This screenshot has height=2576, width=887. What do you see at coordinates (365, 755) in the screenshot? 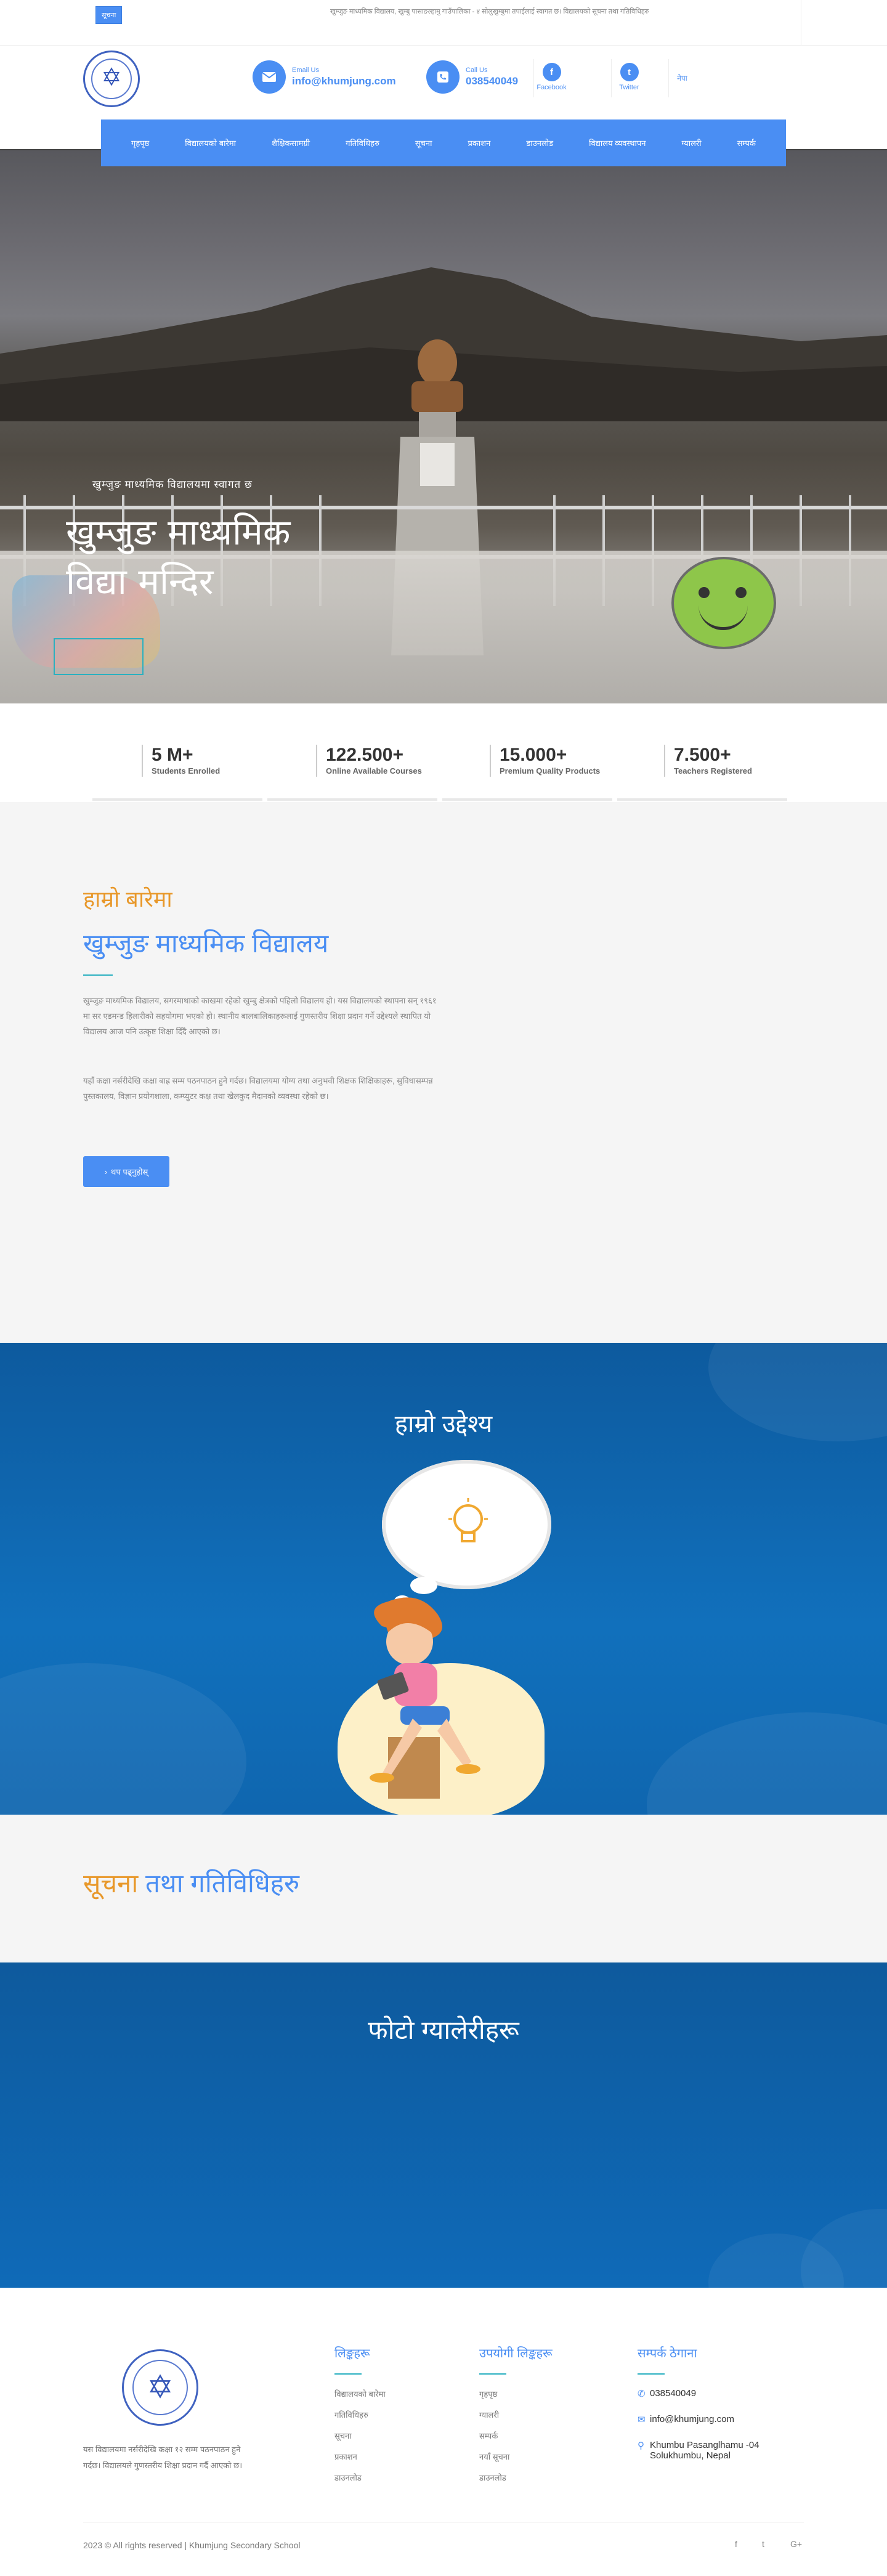
I see `stat-number: 122.500+` at bounding box center [365, 755].